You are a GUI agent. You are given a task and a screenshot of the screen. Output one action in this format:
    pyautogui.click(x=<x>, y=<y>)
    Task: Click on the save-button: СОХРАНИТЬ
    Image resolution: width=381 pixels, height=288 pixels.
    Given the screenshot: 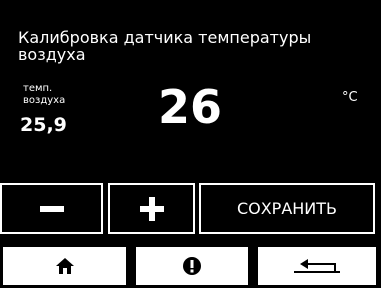 What is the action you would take?
    pyautogui.click(x=287, y=208)
    